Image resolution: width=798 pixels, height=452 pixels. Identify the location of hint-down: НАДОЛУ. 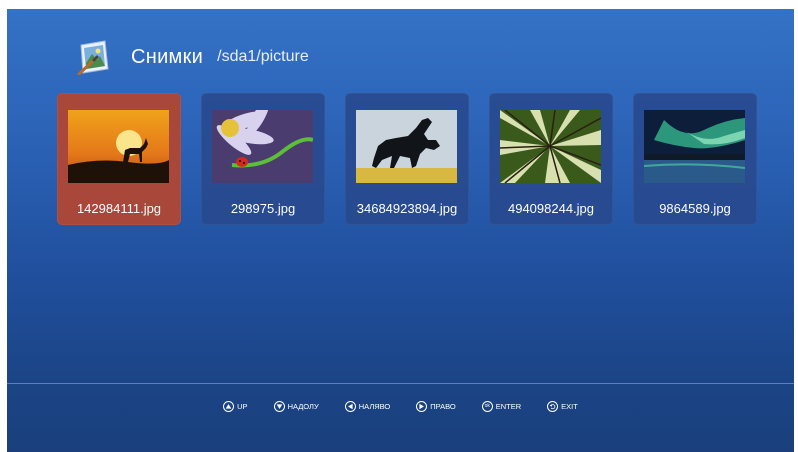
(296, 406).